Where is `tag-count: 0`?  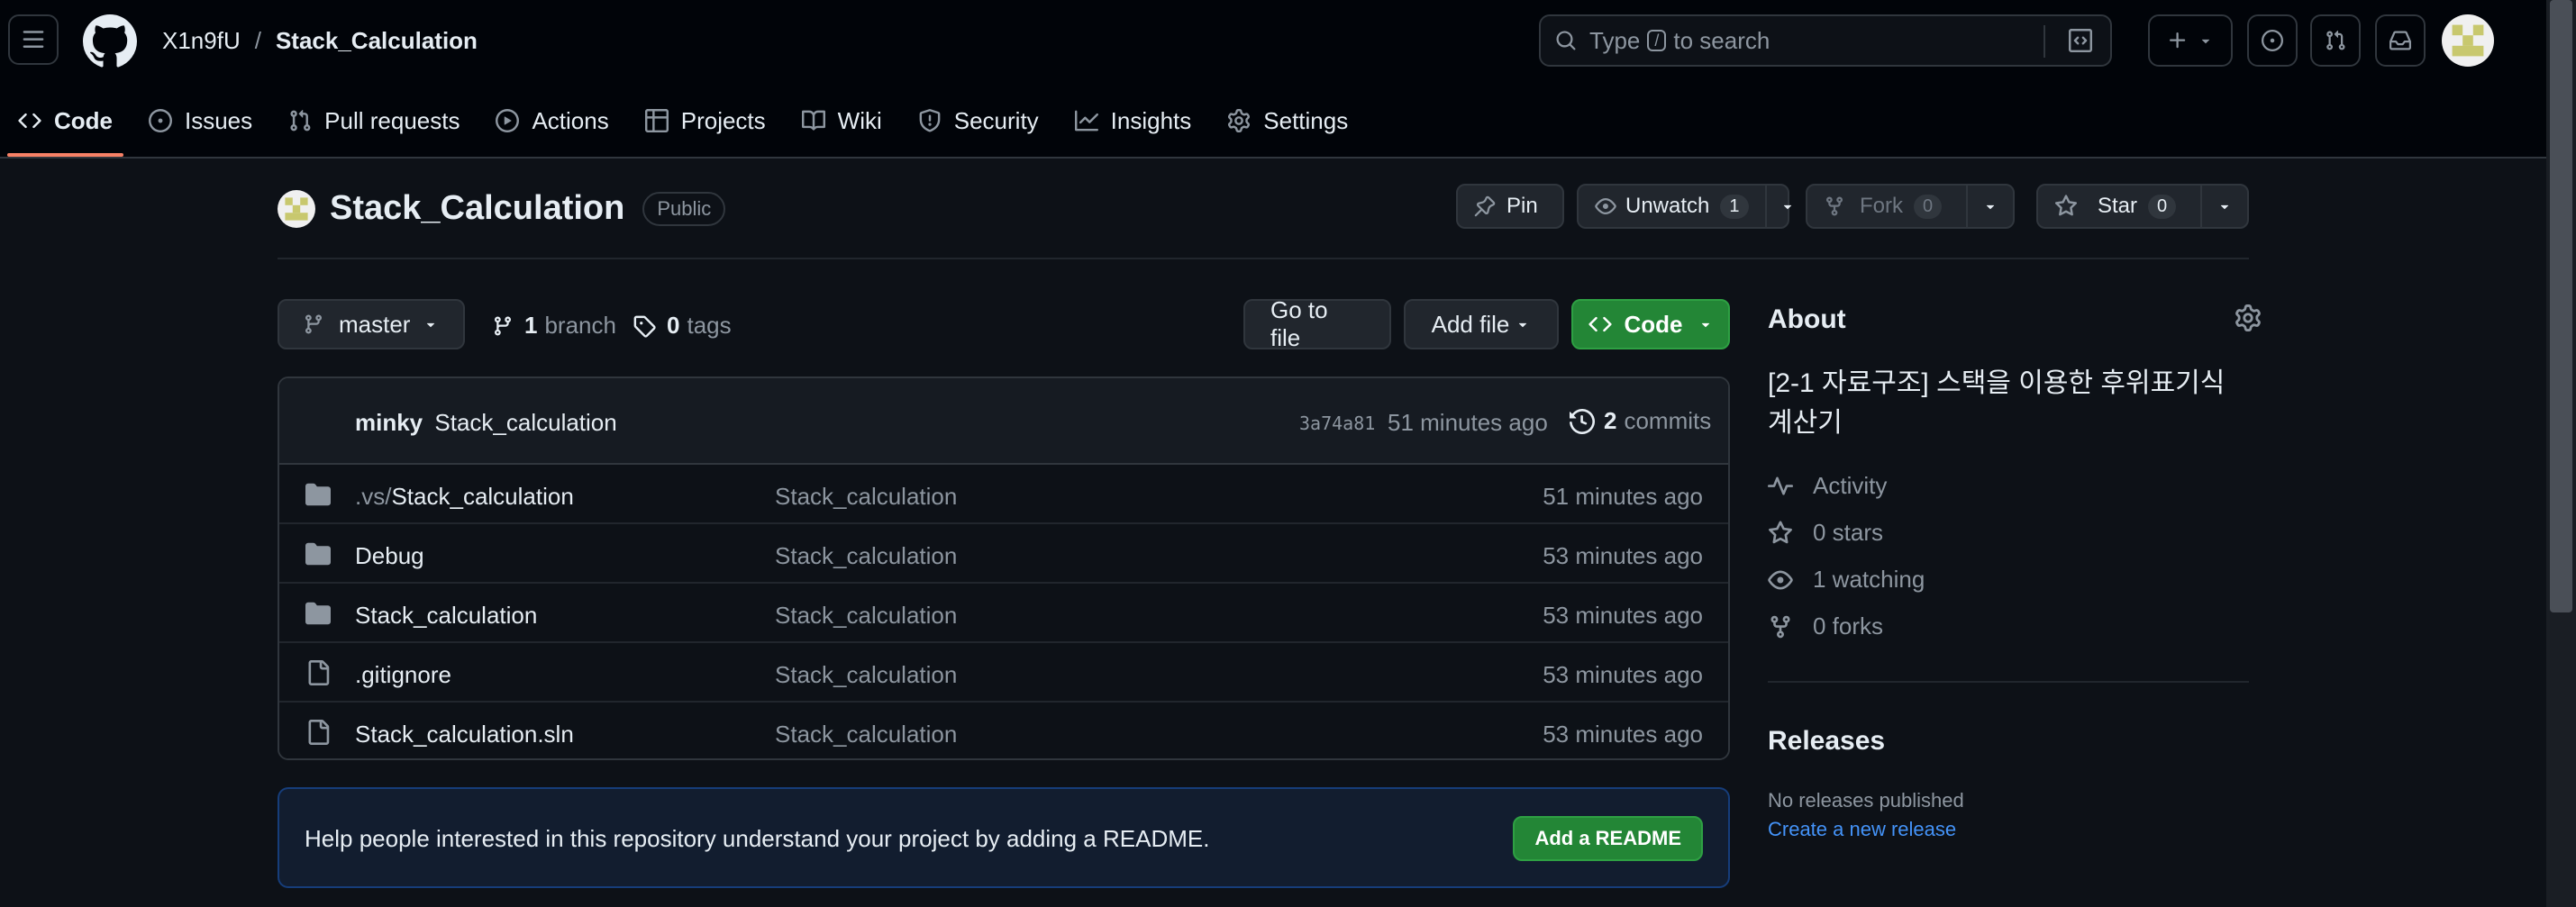
tag-count: 0 is located at coordinates (673, 325).